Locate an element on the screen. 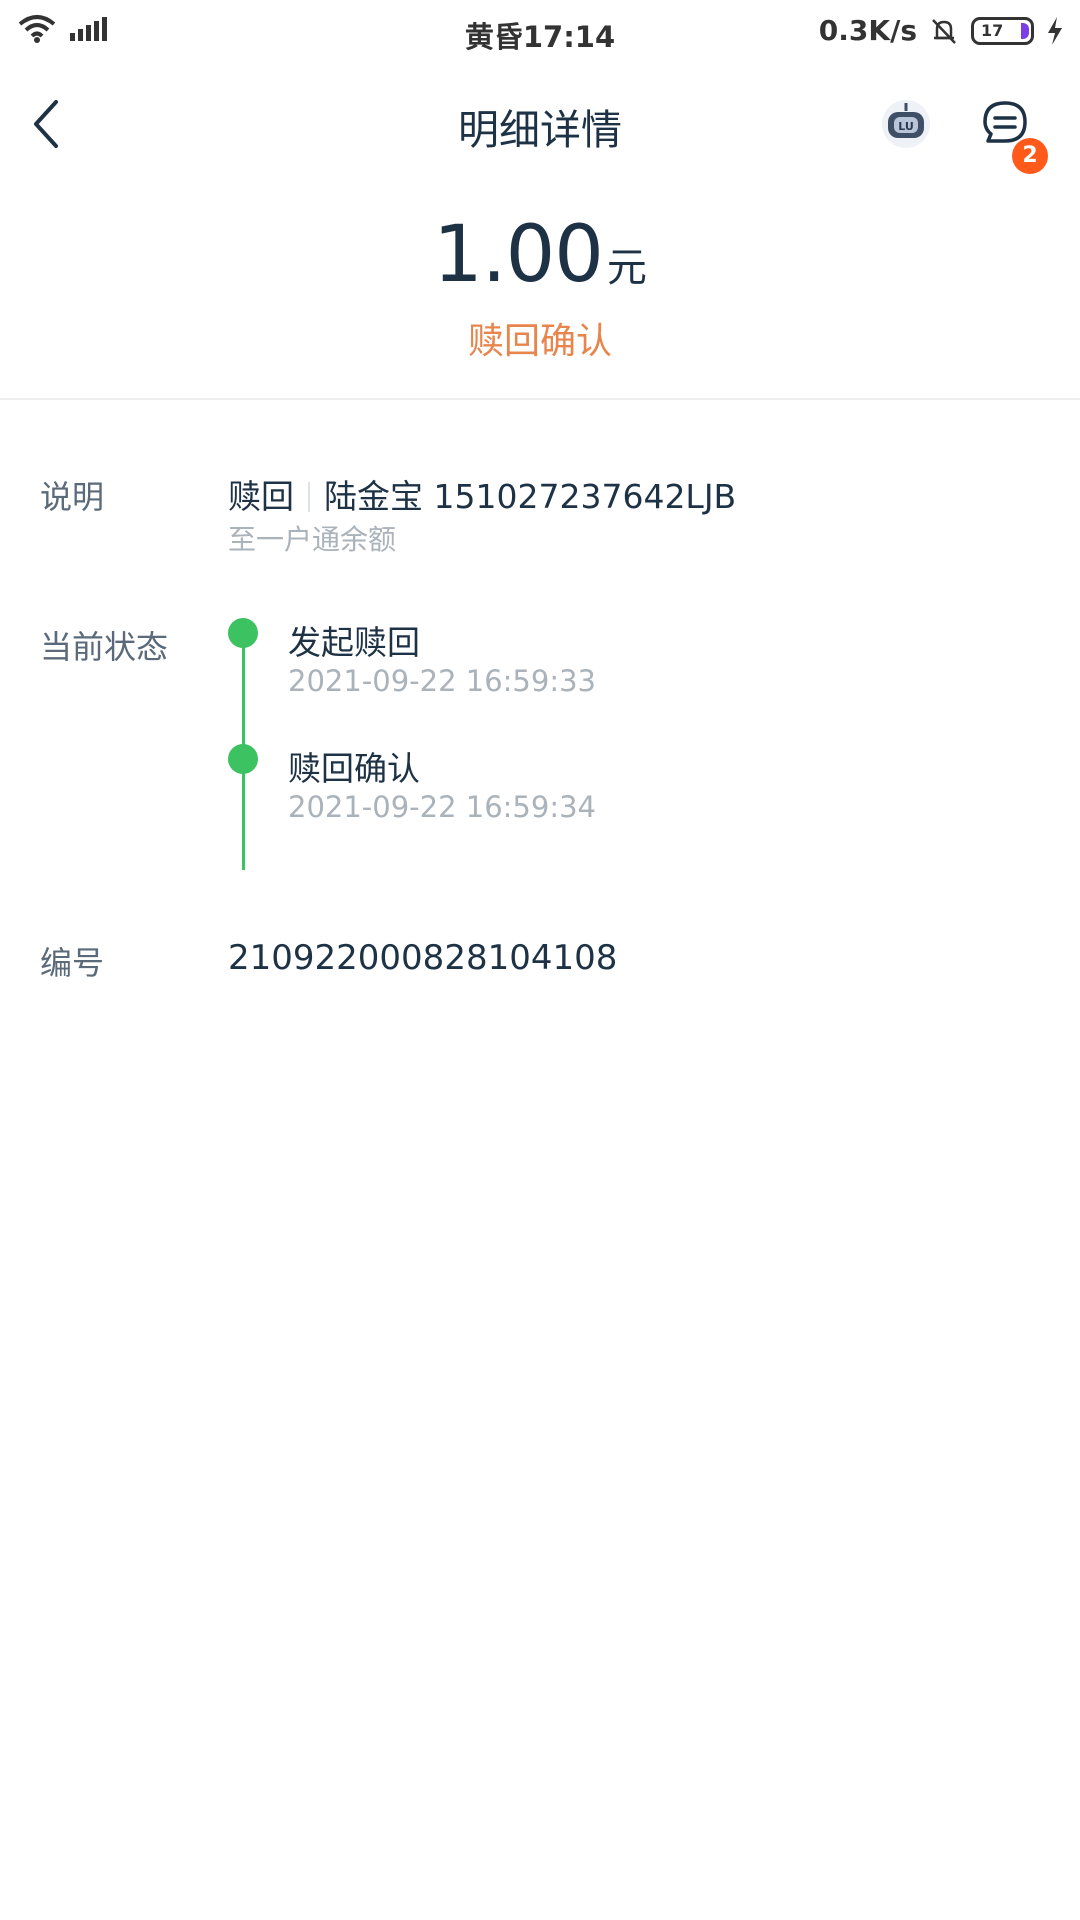 The height and width of the screenshot is (1920, 1080). timeline-step-title: 赎回确认 is located at coordinates (354, 768).